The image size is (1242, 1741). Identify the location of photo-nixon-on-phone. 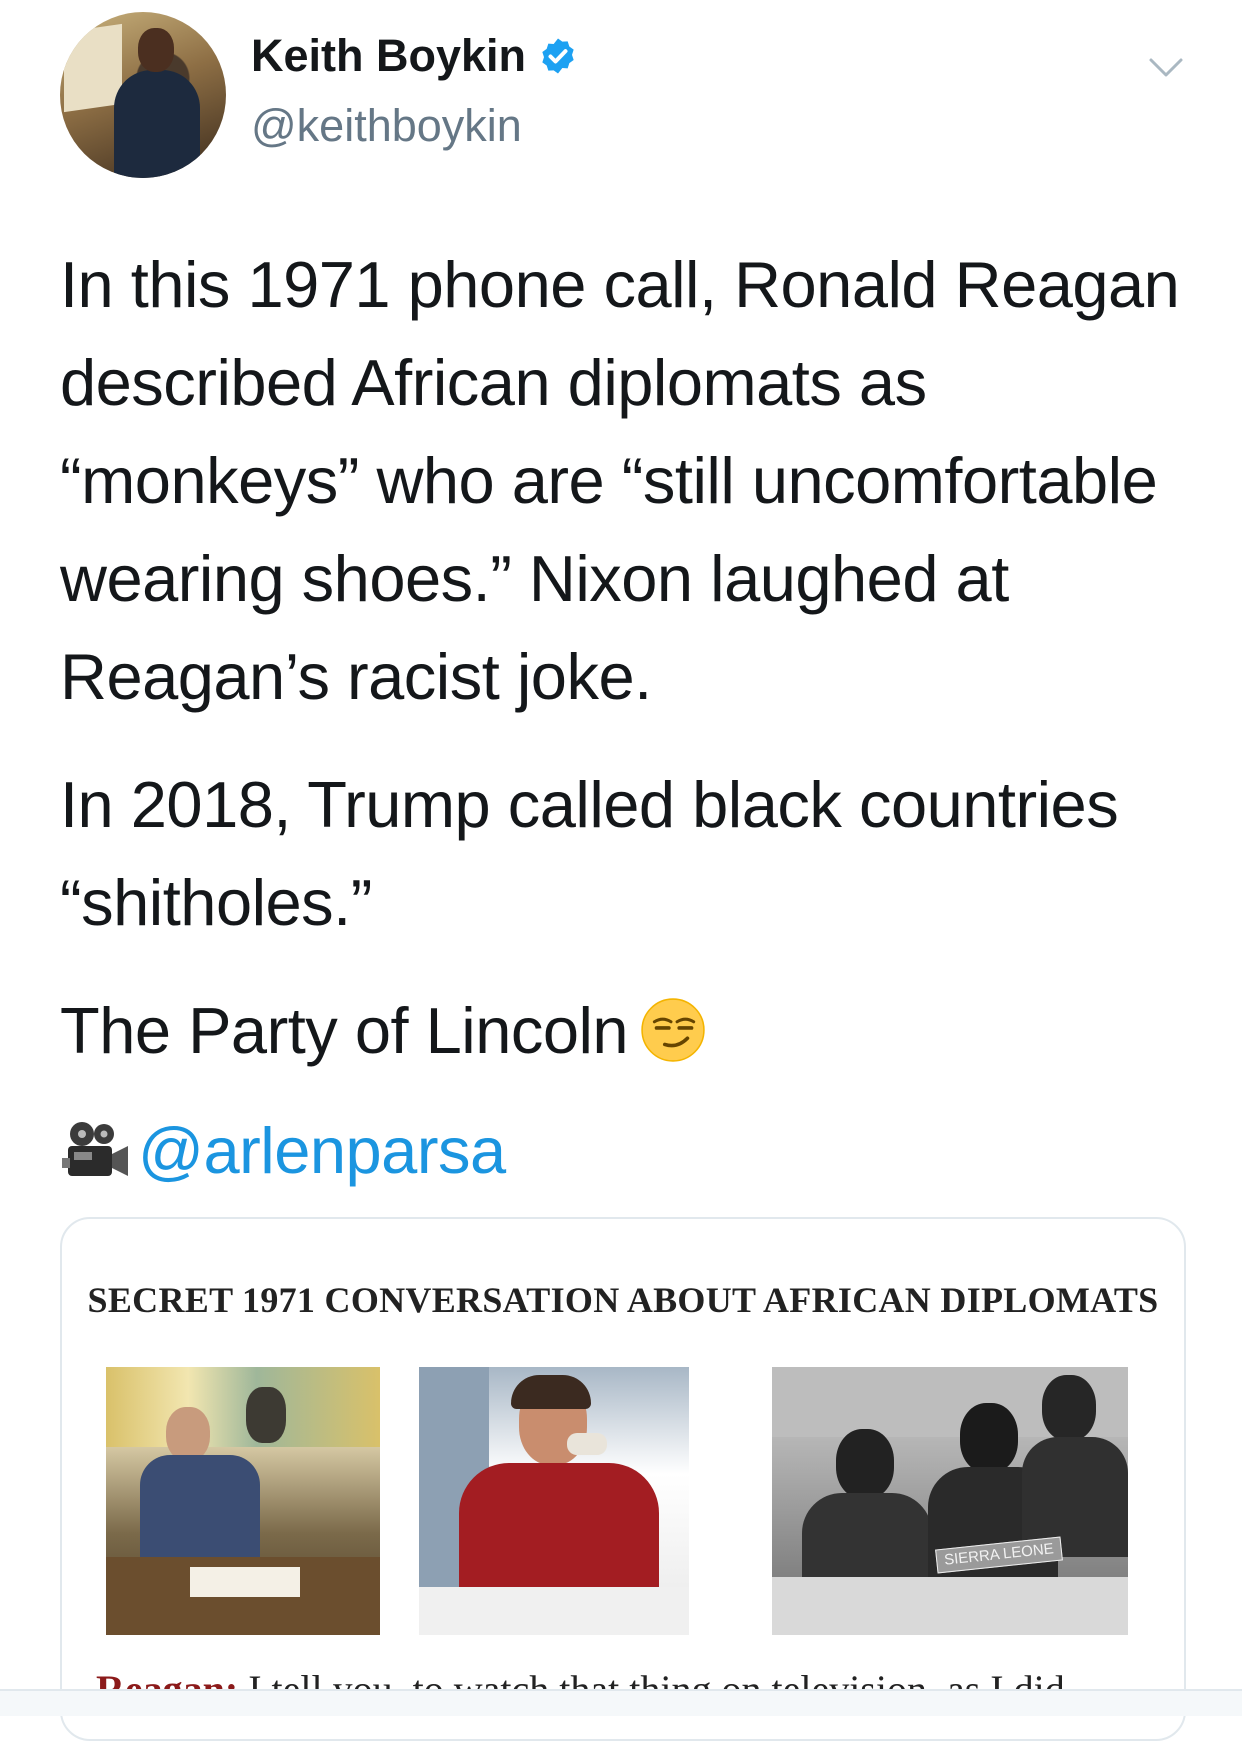
(243, 1501).